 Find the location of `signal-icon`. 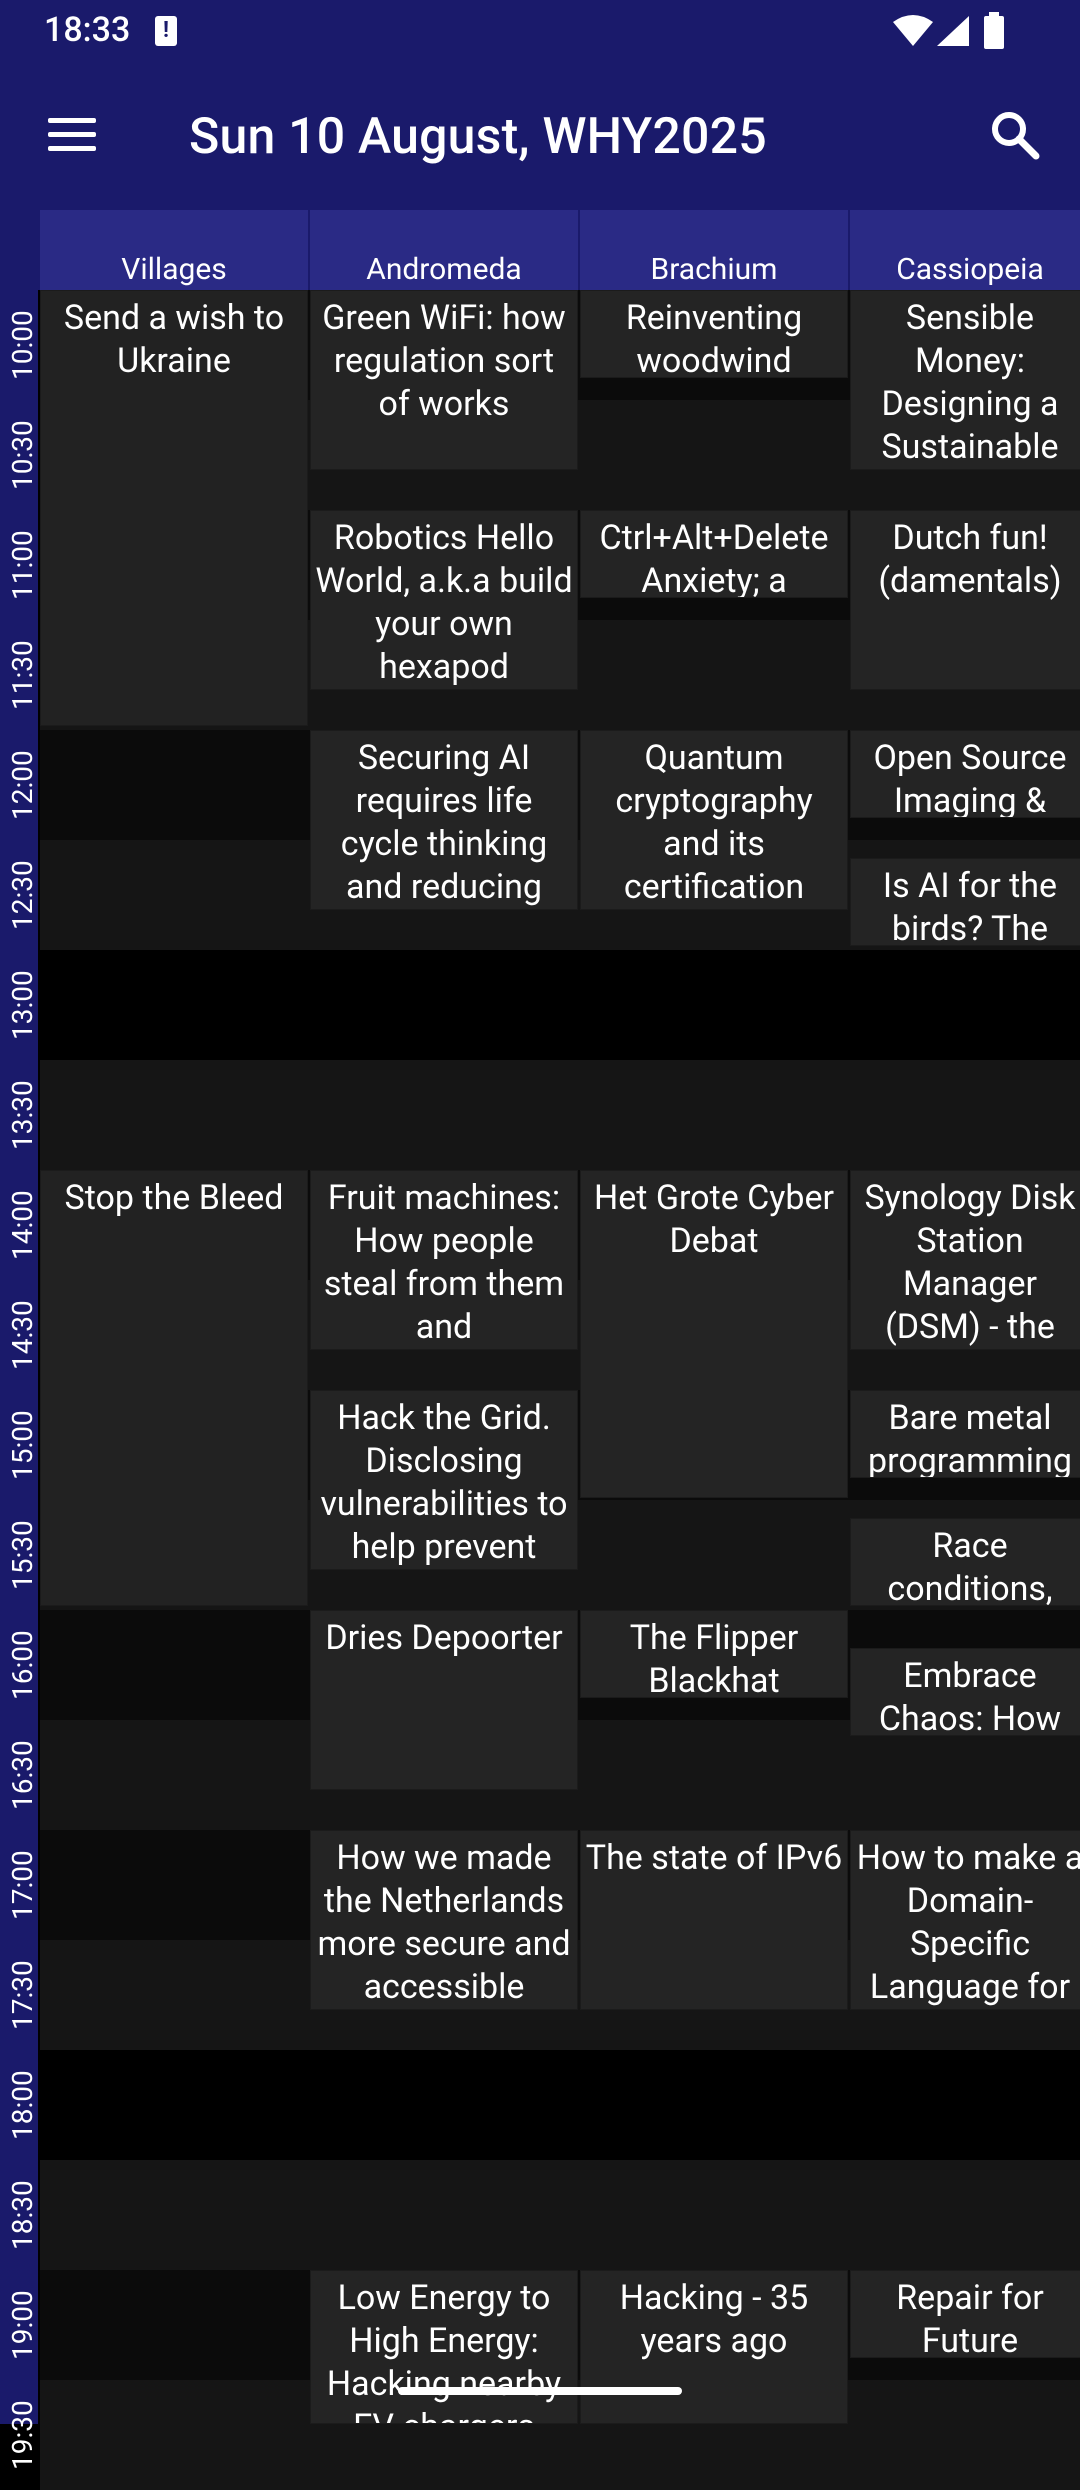

signal-icon is located at coordinates (953, 31).